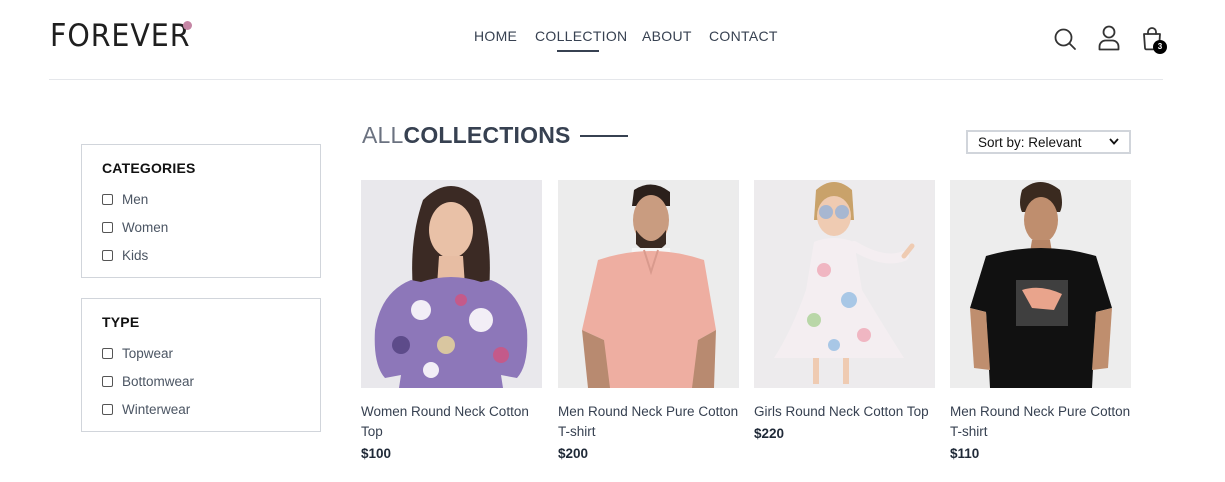 The width and height of the screenshot is (1225, 482). Describe the element at coordinates (1109, 38) in the screenshot. I see `profile-icon` at that location.